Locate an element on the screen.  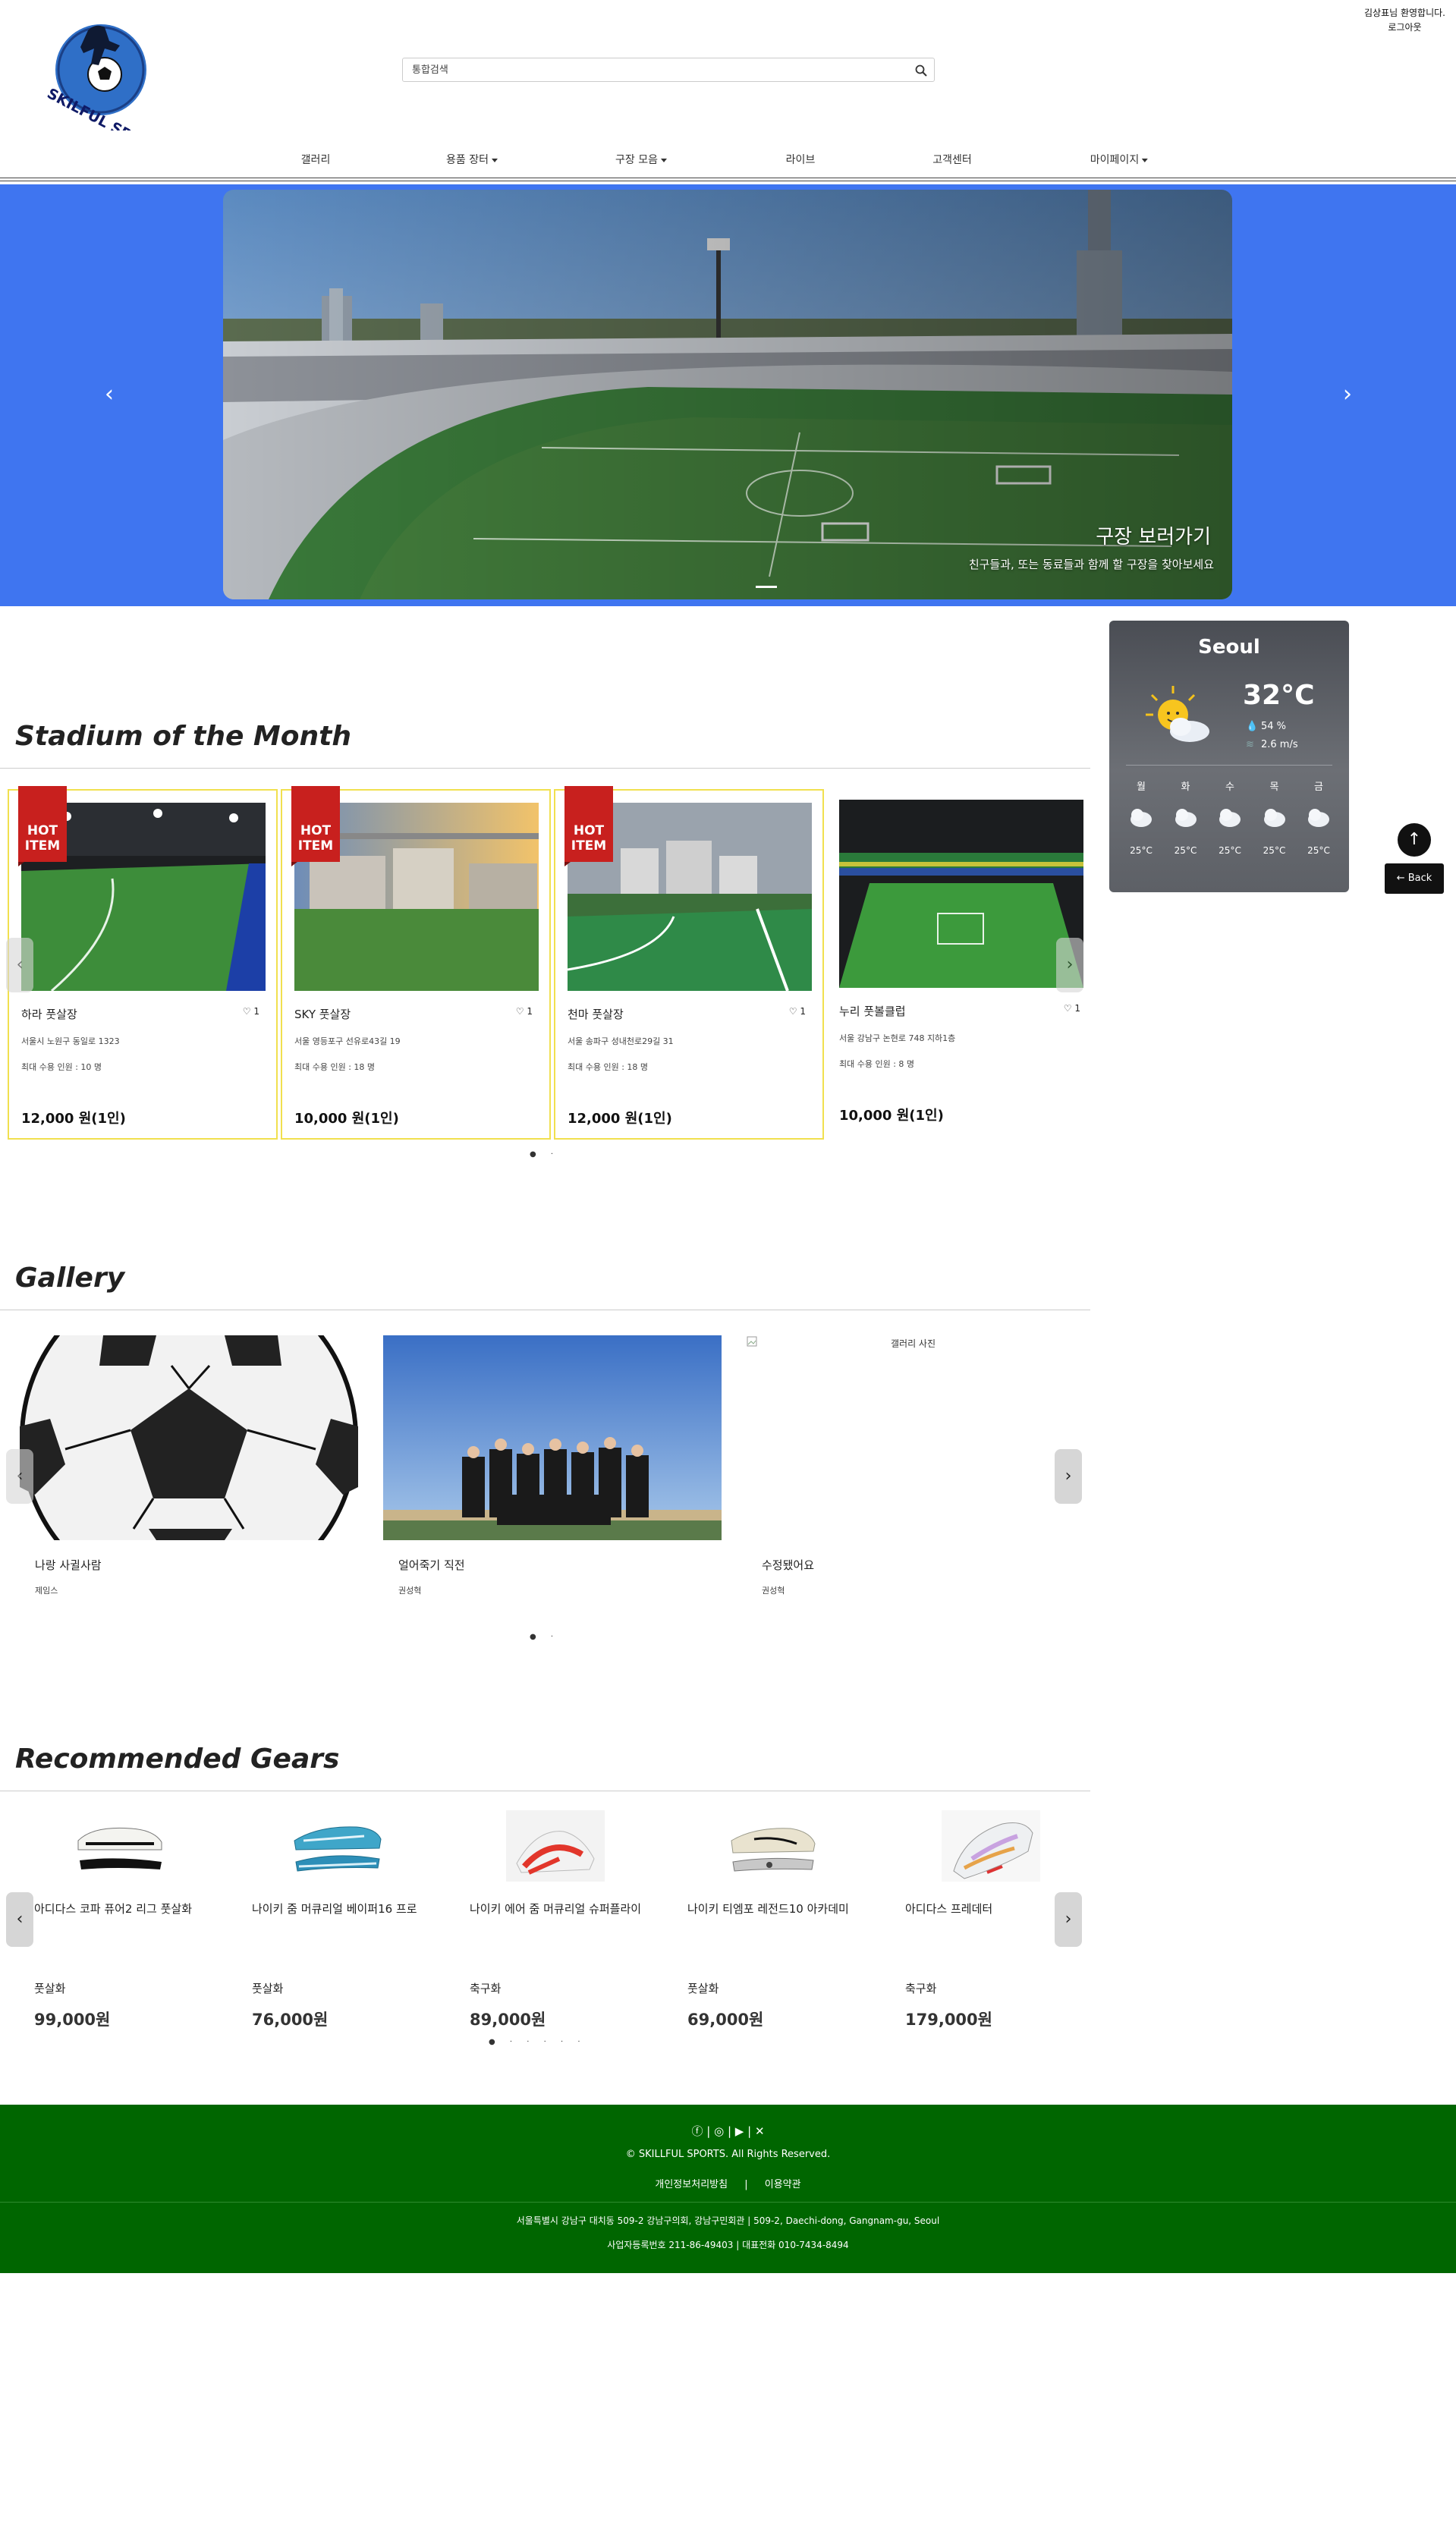
gear-name: 나이키 줌 머큐리얼 베이퍼16 프로 is located at coordinates (334, 1909).